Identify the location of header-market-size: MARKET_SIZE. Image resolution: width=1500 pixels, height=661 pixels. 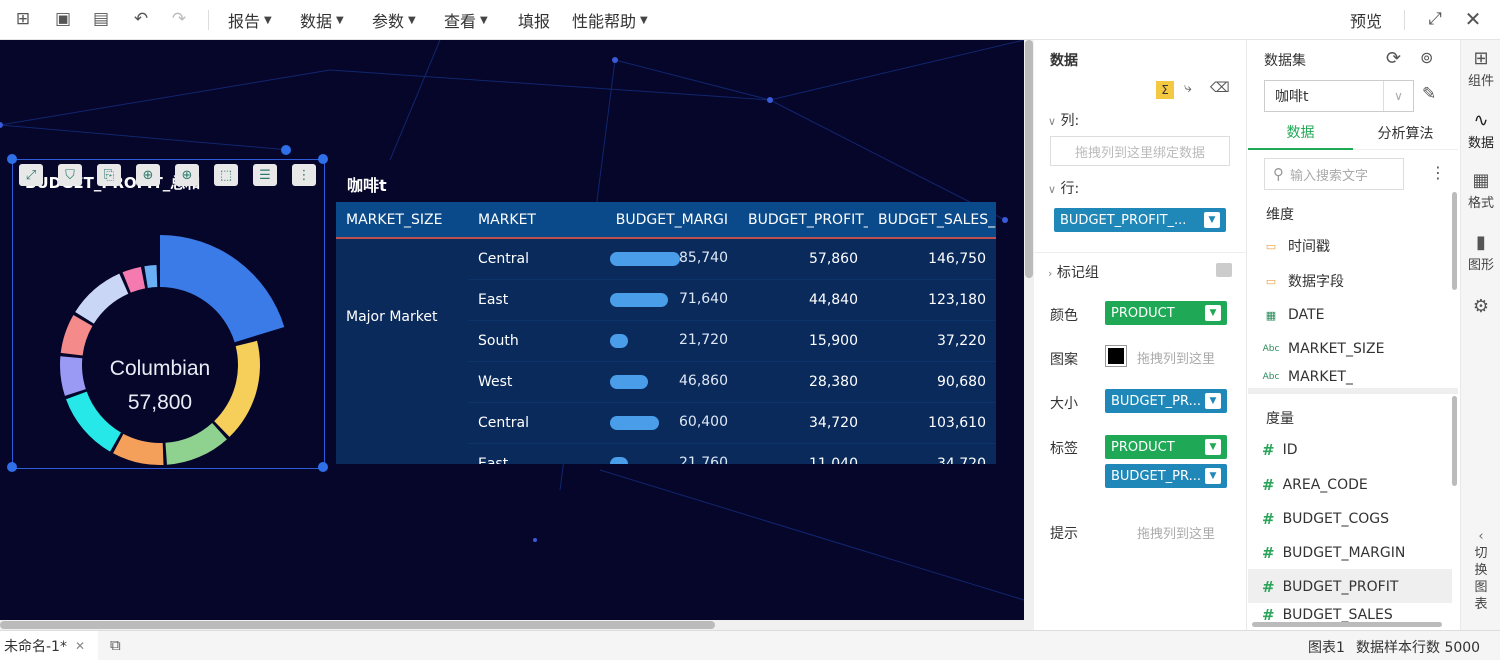
(402, 220).